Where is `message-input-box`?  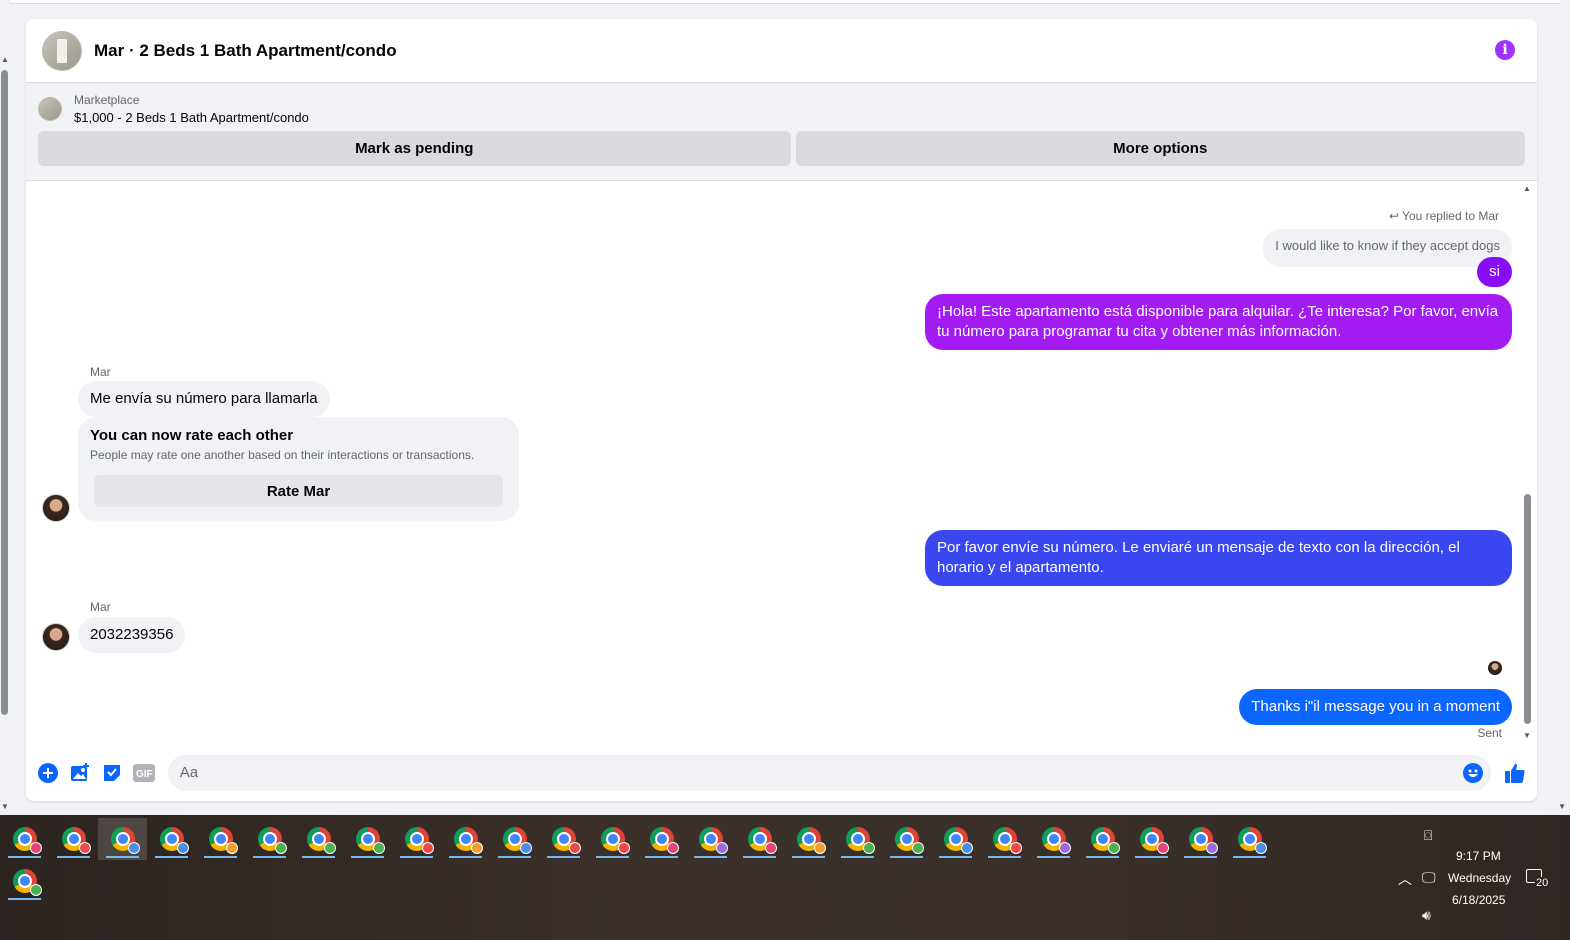
message-input-box is located at coordinates (829, 772).